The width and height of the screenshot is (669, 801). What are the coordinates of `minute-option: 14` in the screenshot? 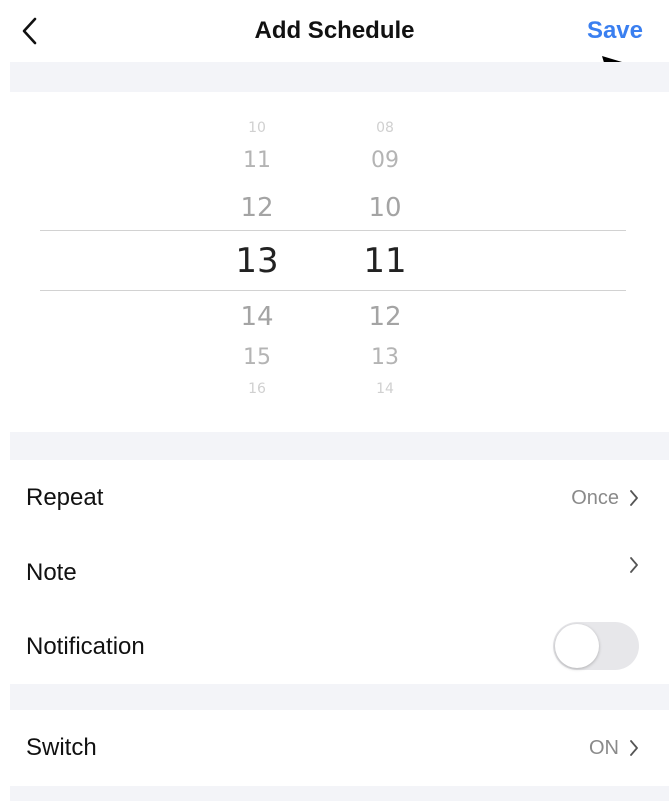 It's located at (385, 389).